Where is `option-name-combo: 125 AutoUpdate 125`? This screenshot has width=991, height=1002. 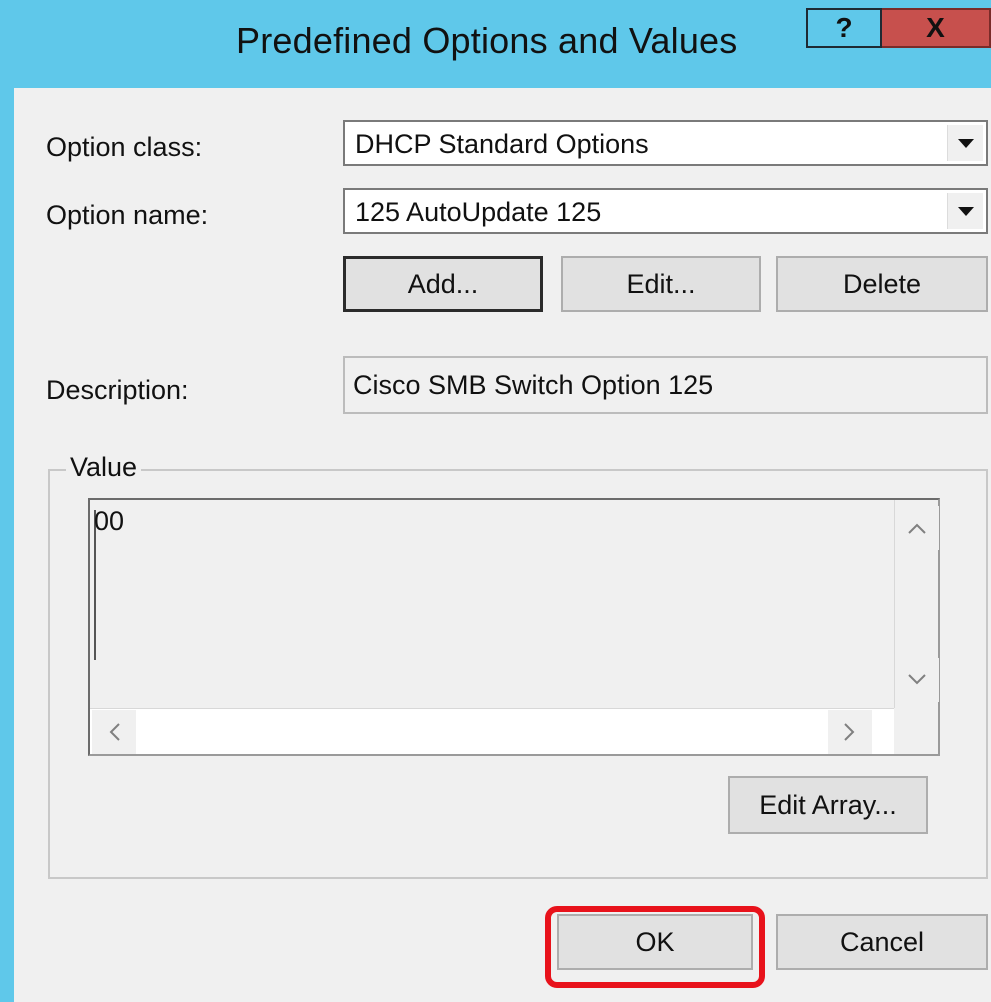
option-name-combo: 125 AutoUpdate 125 is located at coordinates (665, 211).